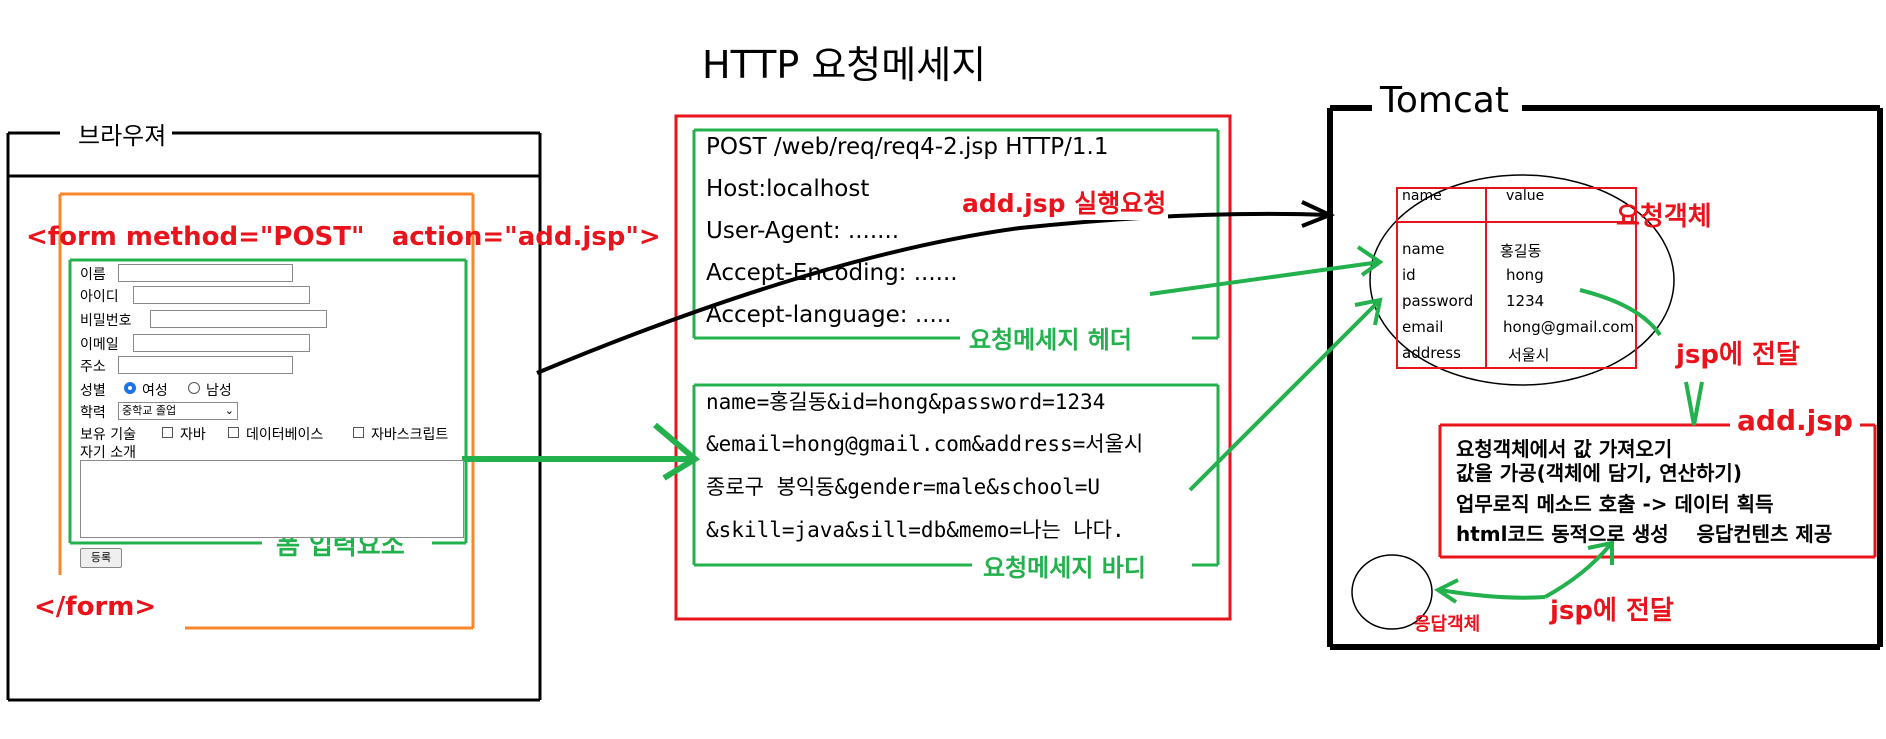  What do you see at coordinates (99, 345) in the screenshot?
I see `email-label: 이메일` at bounding box center [99, 345].